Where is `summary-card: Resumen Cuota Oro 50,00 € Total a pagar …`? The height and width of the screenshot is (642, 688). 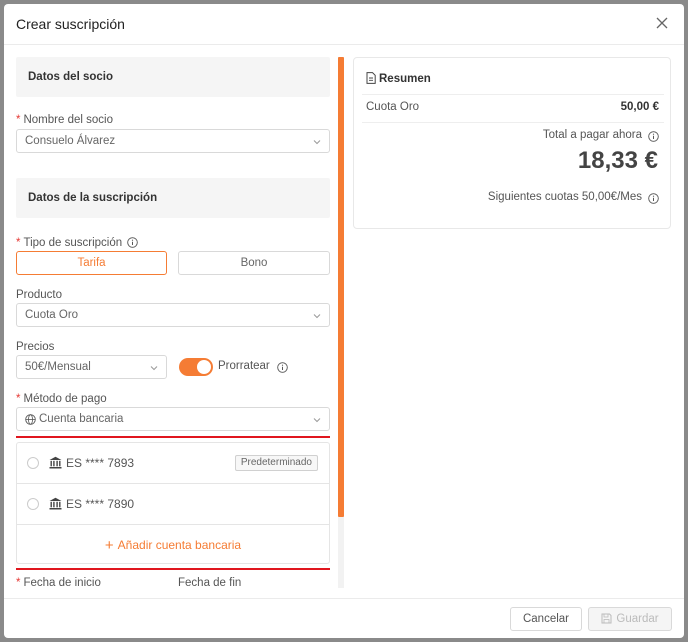
summary-card: Resumen Cuota Oro 50,00 € Total a pagar … is located at coordinates (512, 143).